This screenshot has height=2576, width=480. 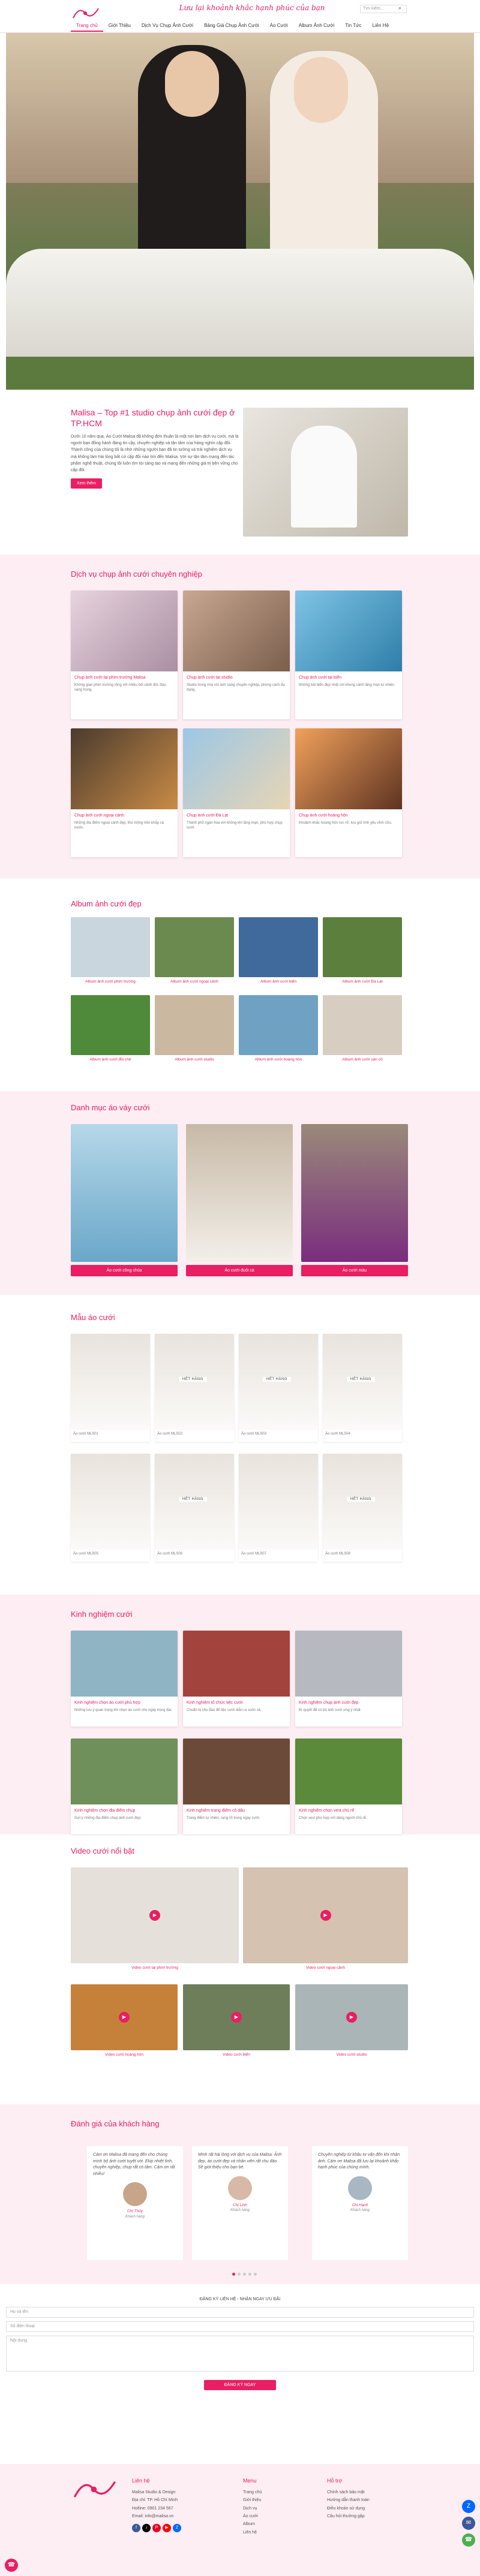 What do you see at coordinates (279, 2516) in the screenshot?
I see `footer-menu-item: Áo cưới` at bounding box center [279, 2516].